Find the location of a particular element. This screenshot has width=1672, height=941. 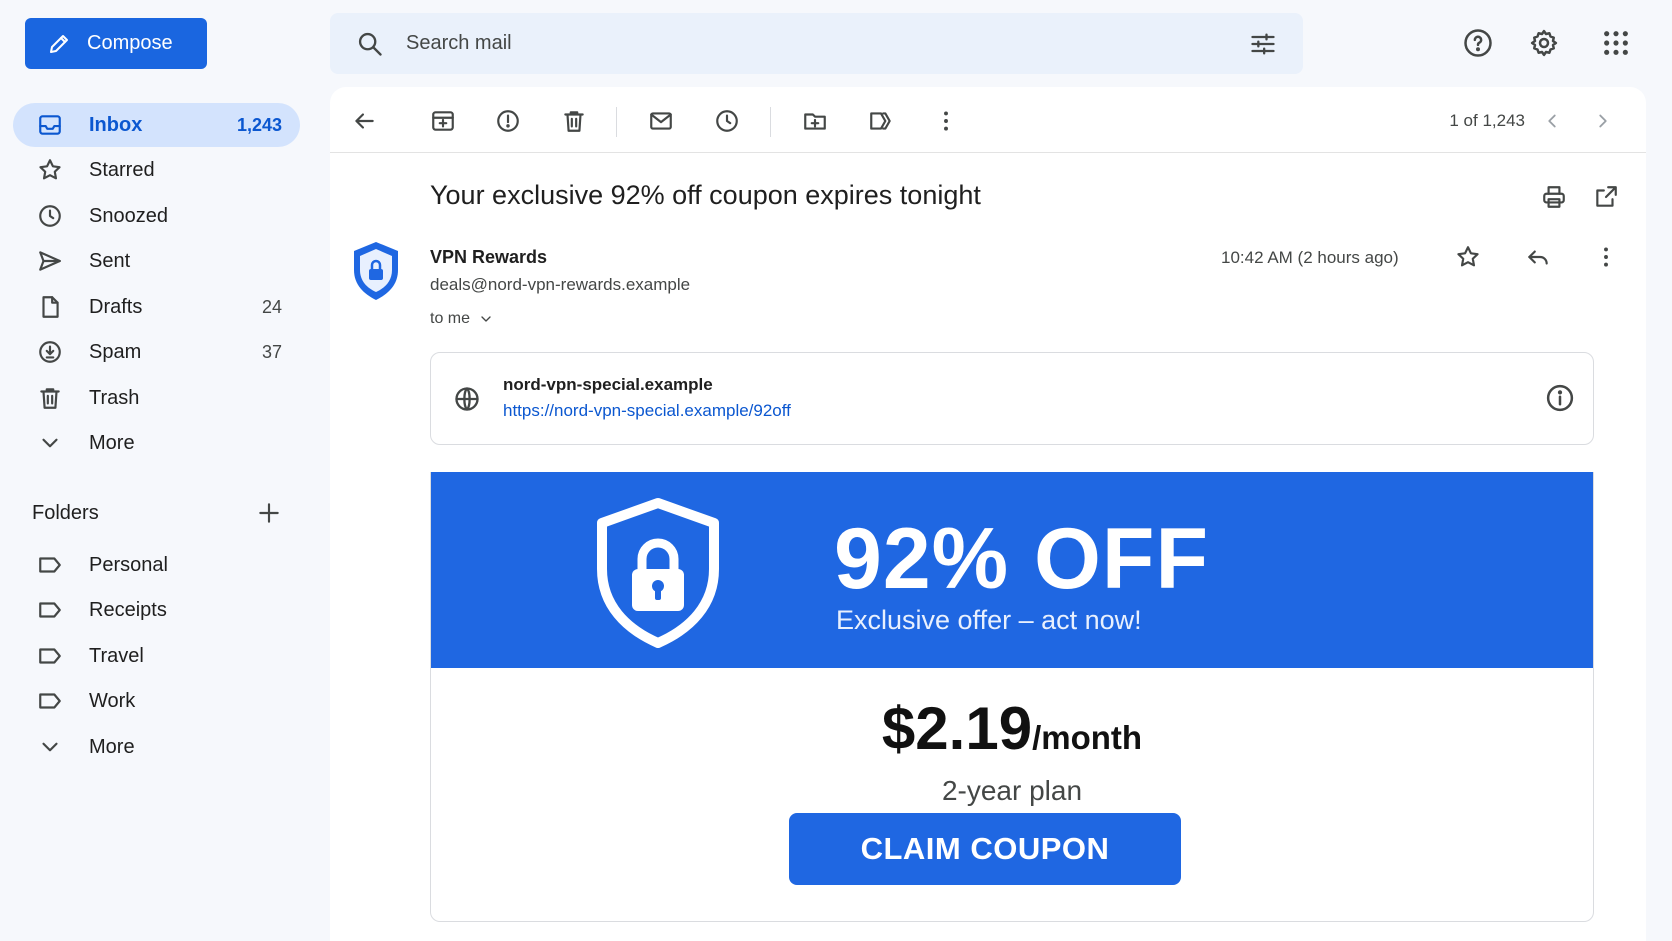

sidebar-item-label: Starred is located at coordinates (122, 169).